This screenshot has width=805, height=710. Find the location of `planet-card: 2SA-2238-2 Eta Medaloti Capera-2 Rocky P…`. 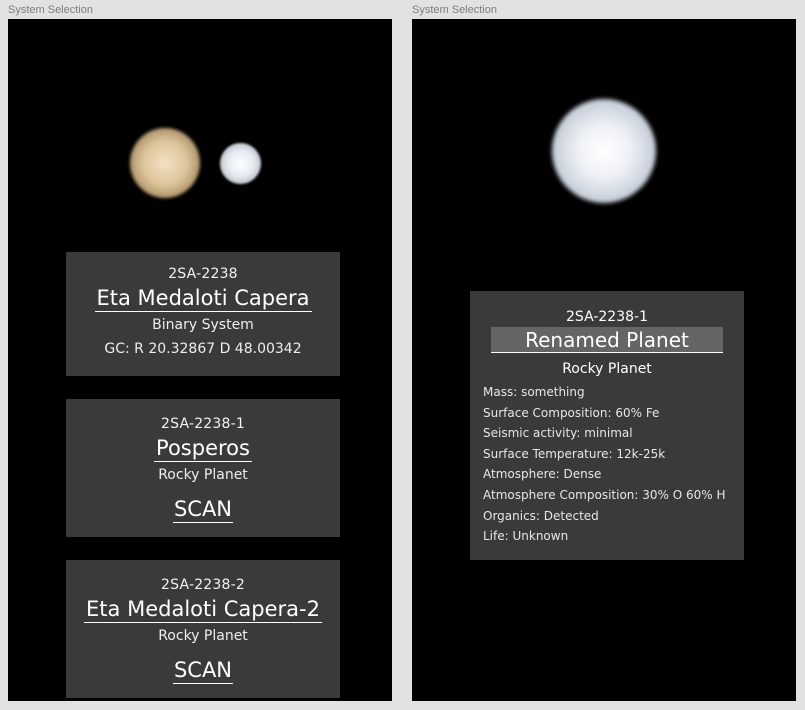

planet-card: 2SA-2238-2 Eta Medaloti Capera-2 Rocky P… is located at coordinates (203, 629).